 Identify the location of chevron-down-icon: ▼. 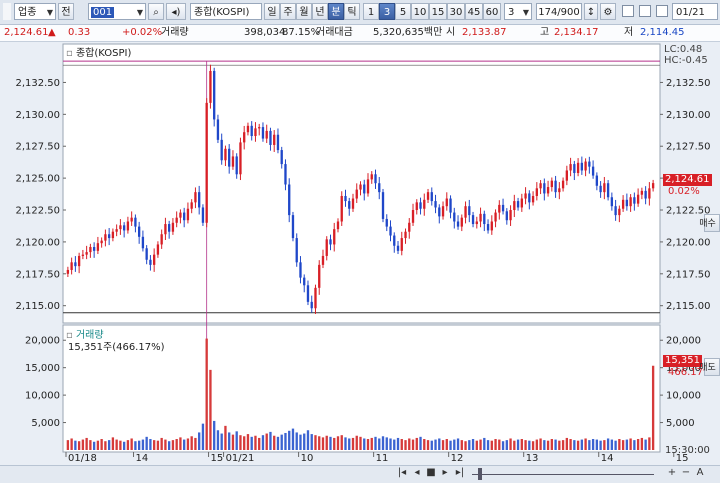
(49, 12).